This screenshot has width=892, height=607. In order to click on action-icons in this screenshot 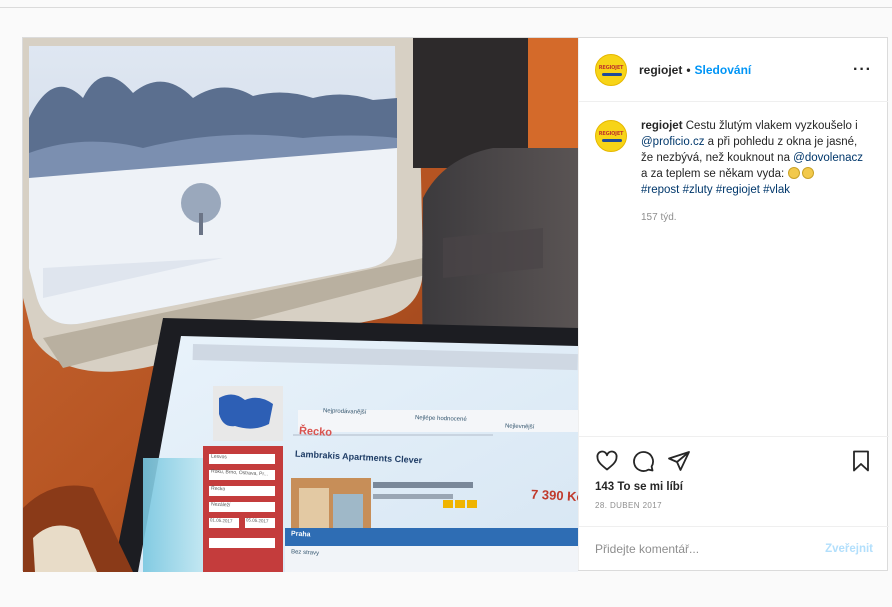, I will do `click(734, 461)`.